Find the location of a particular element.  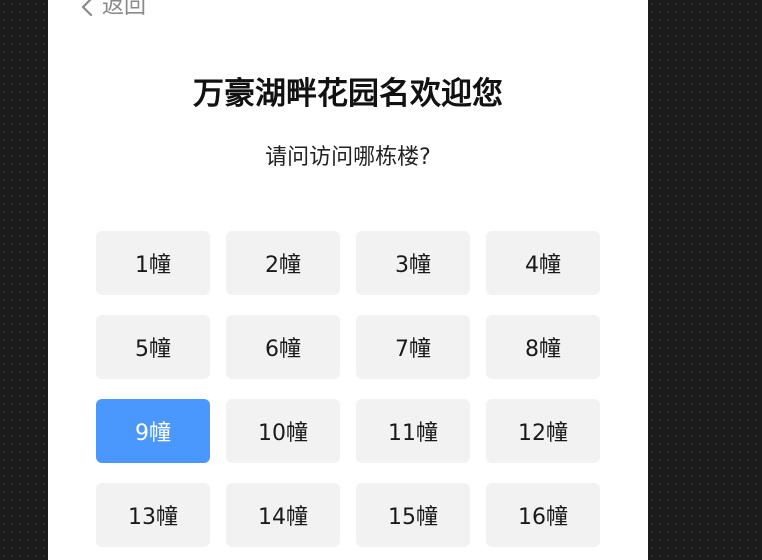

building-button: 12幢 is located at coordinates (543, 431).